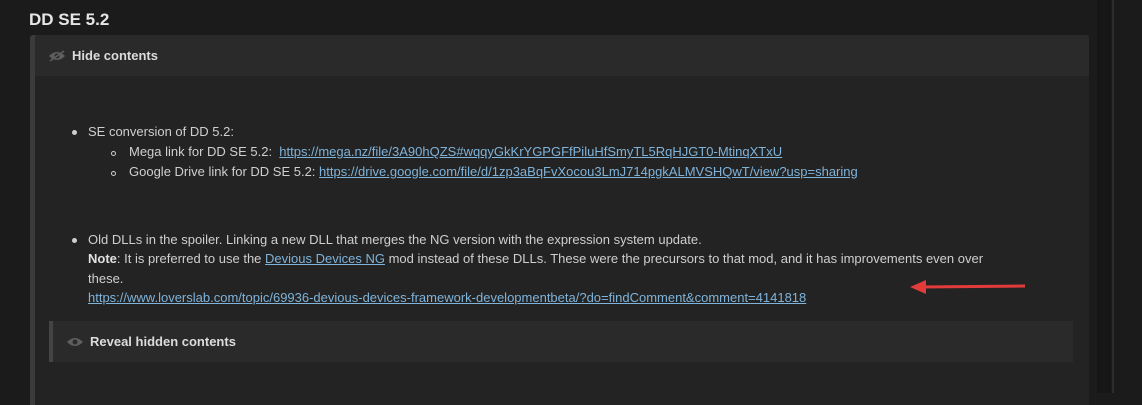  I want to click on google-drive-link-label: Google Drive link for DD SE 5.2:, so click(222, 171).